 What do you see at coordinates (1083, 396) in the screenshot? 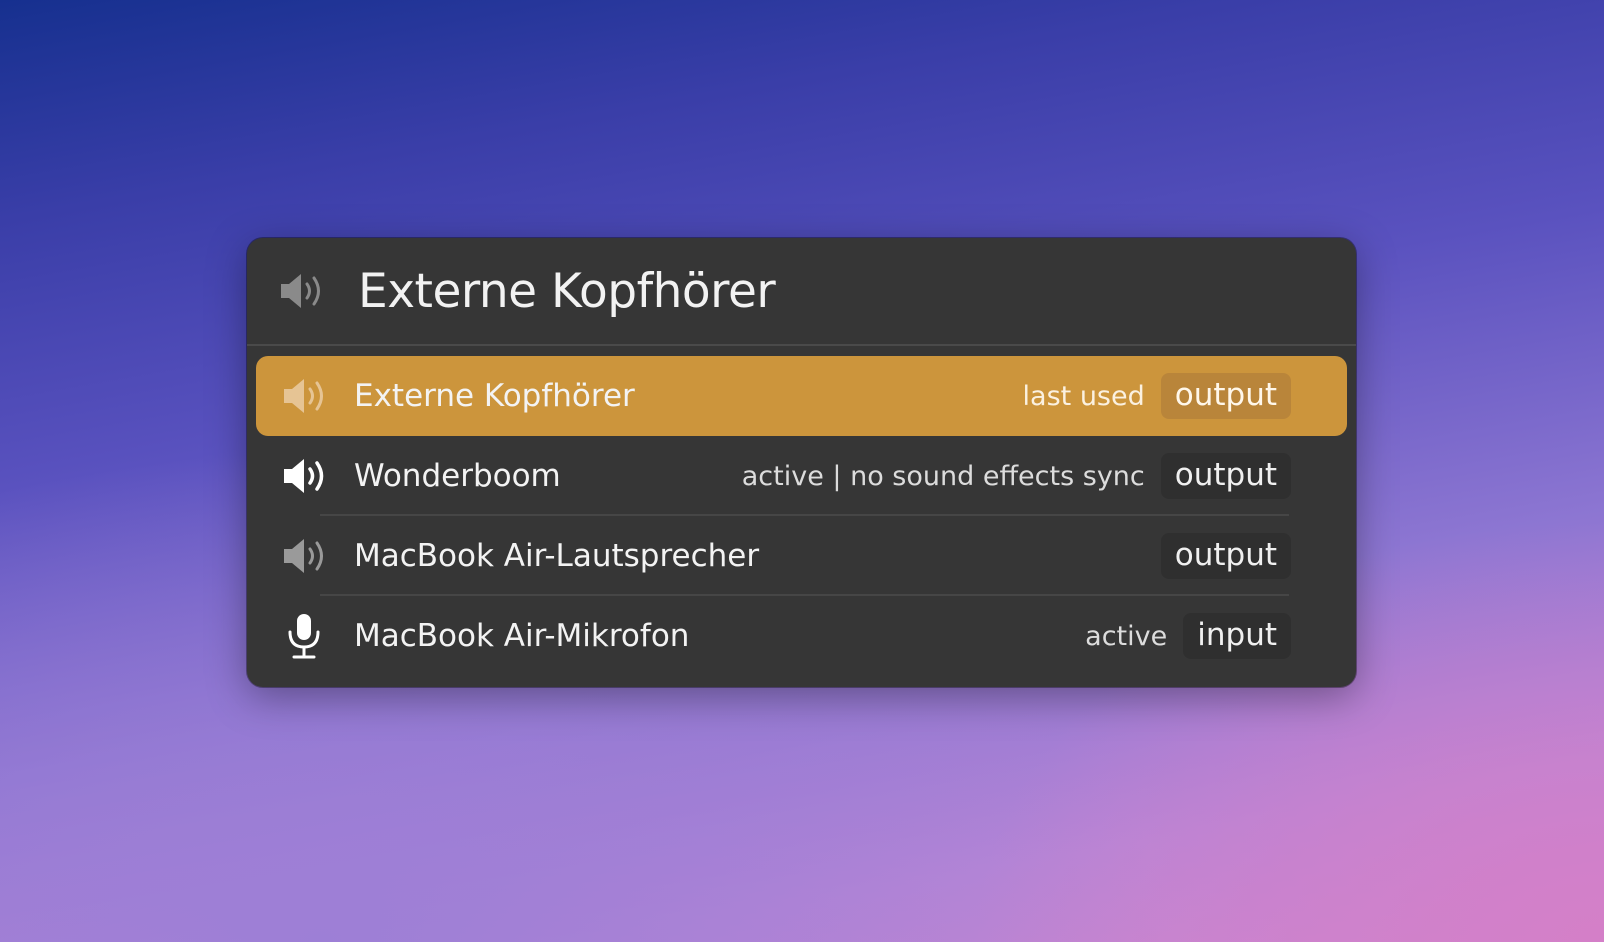
I see `device-status: last used` at bounding box center [1083, 396].